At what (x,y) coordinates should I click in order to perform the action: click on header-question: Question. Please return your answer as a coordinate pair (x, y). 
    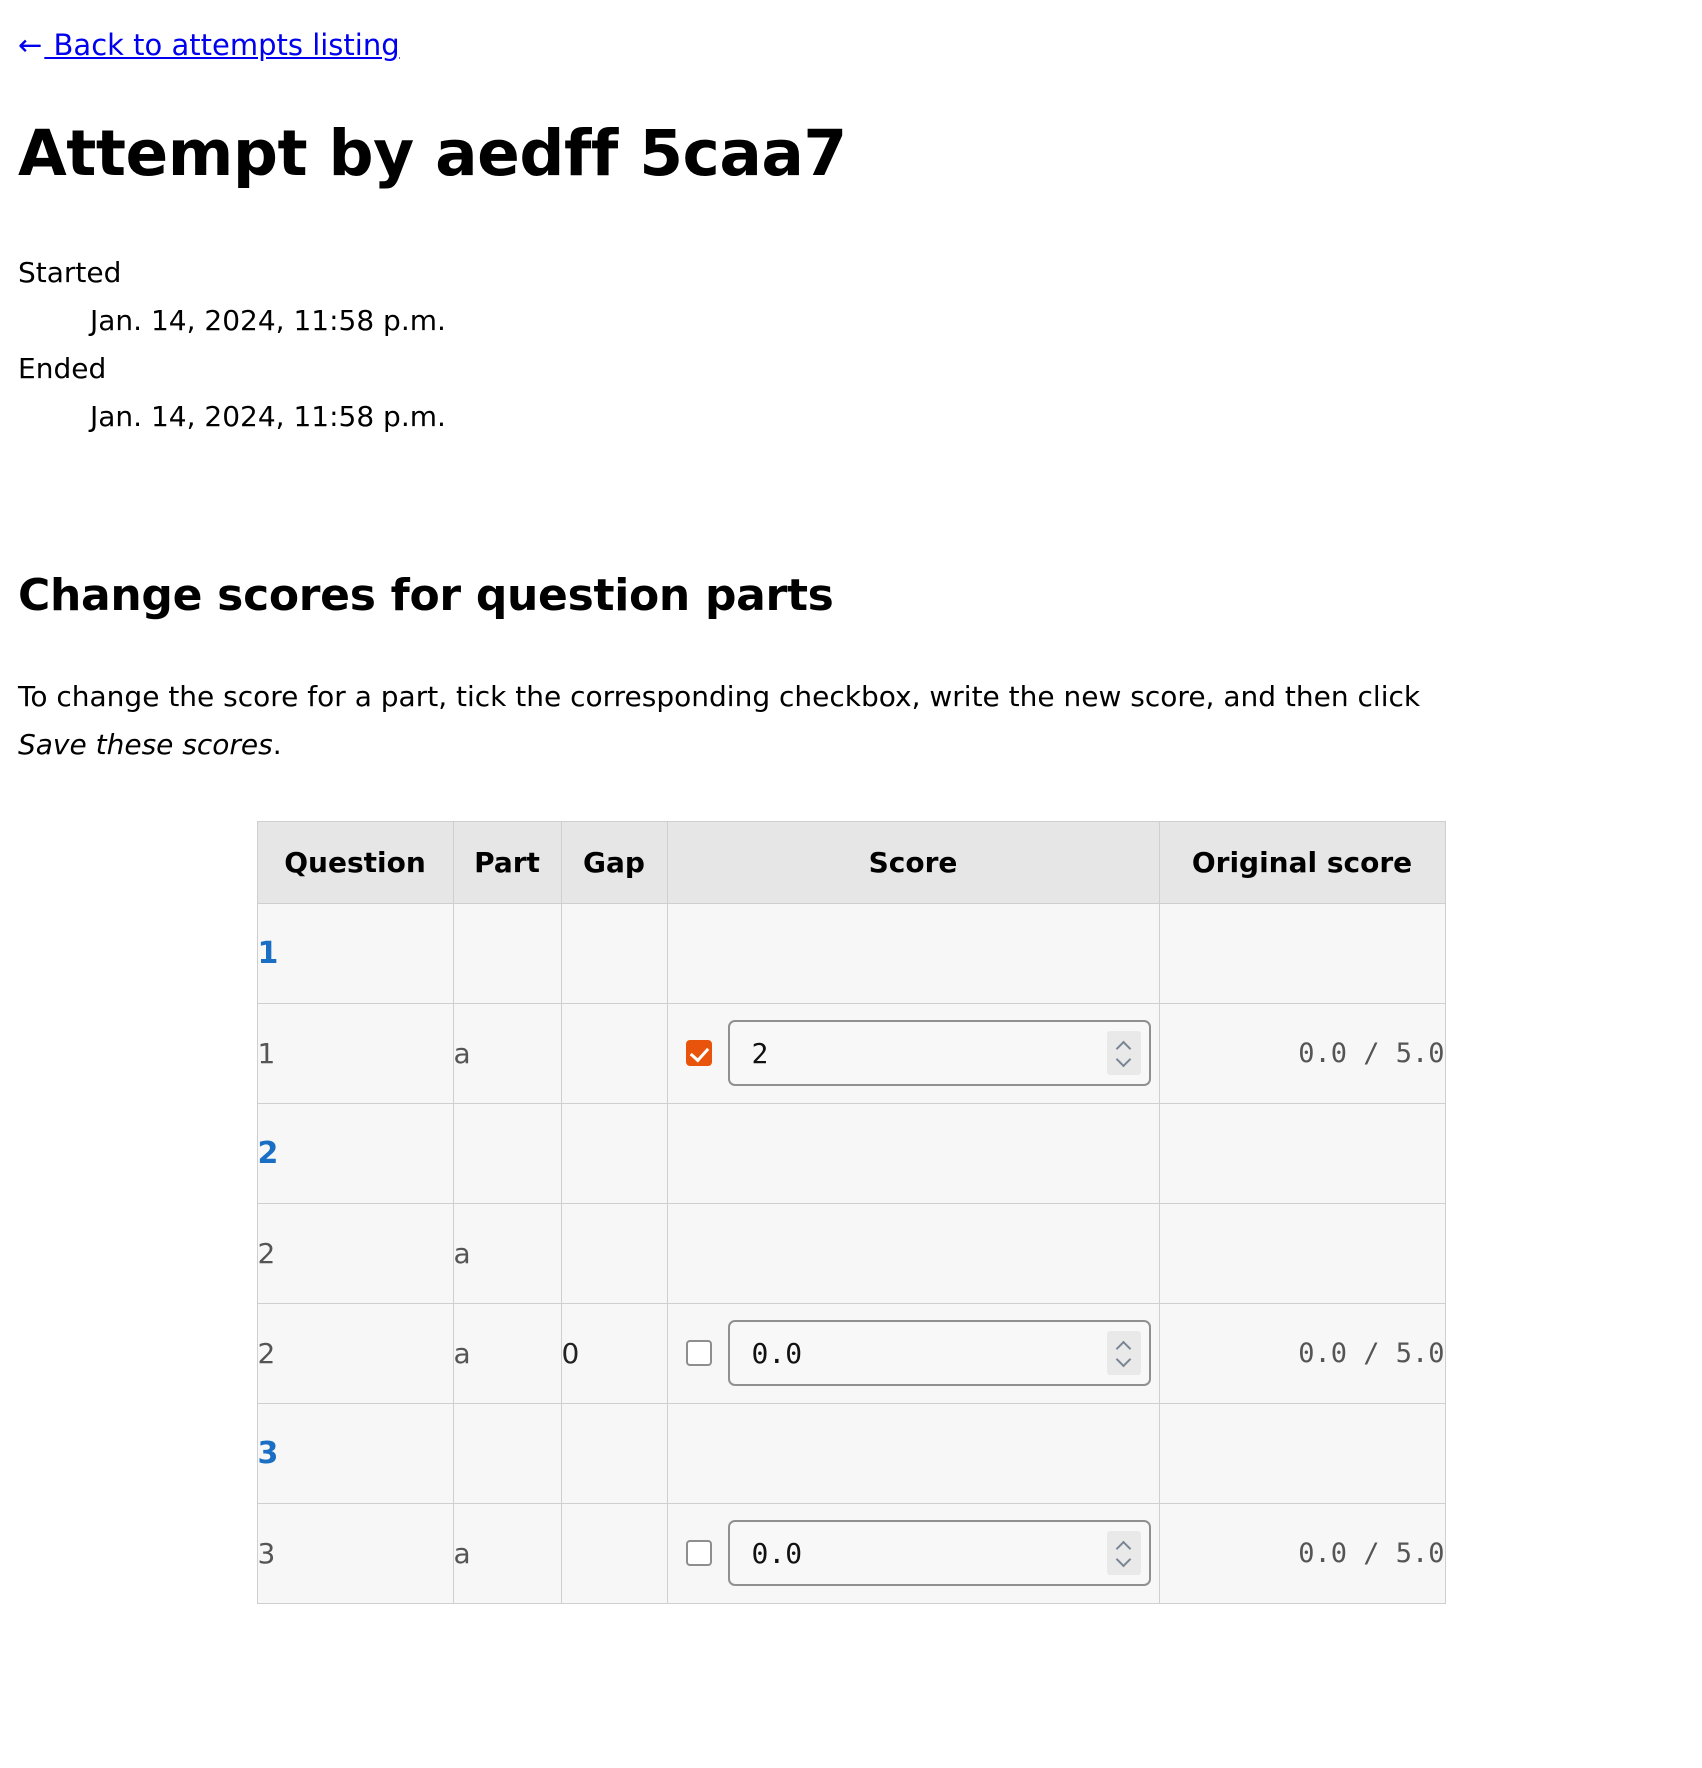
    Looking at the image, I should click on (355, 862).